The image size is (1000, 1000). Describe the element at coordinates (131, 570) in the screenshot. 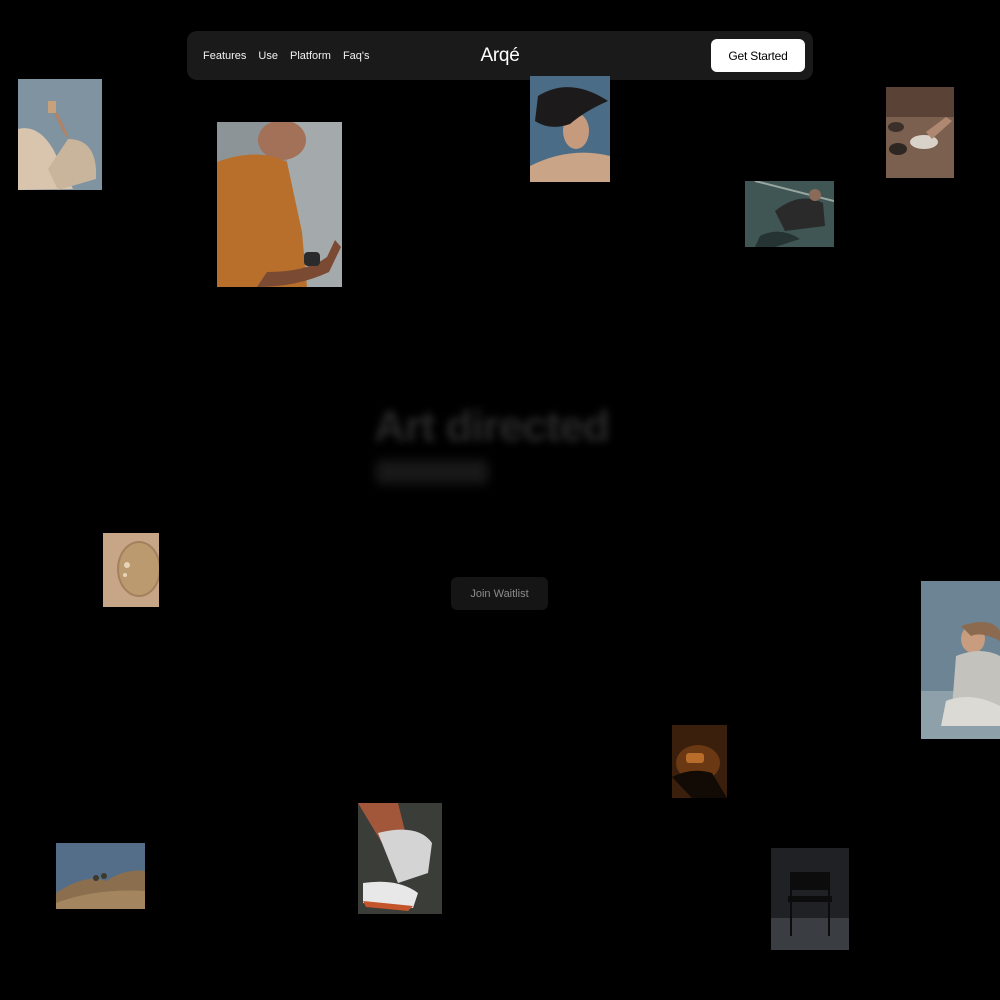

I see `photo-liquid-drop` at that location.